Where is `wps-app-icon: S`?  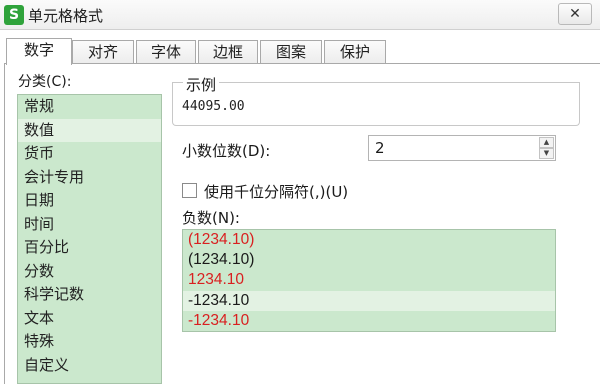 wps-app-icon: S is located at coordinates (14, 15).